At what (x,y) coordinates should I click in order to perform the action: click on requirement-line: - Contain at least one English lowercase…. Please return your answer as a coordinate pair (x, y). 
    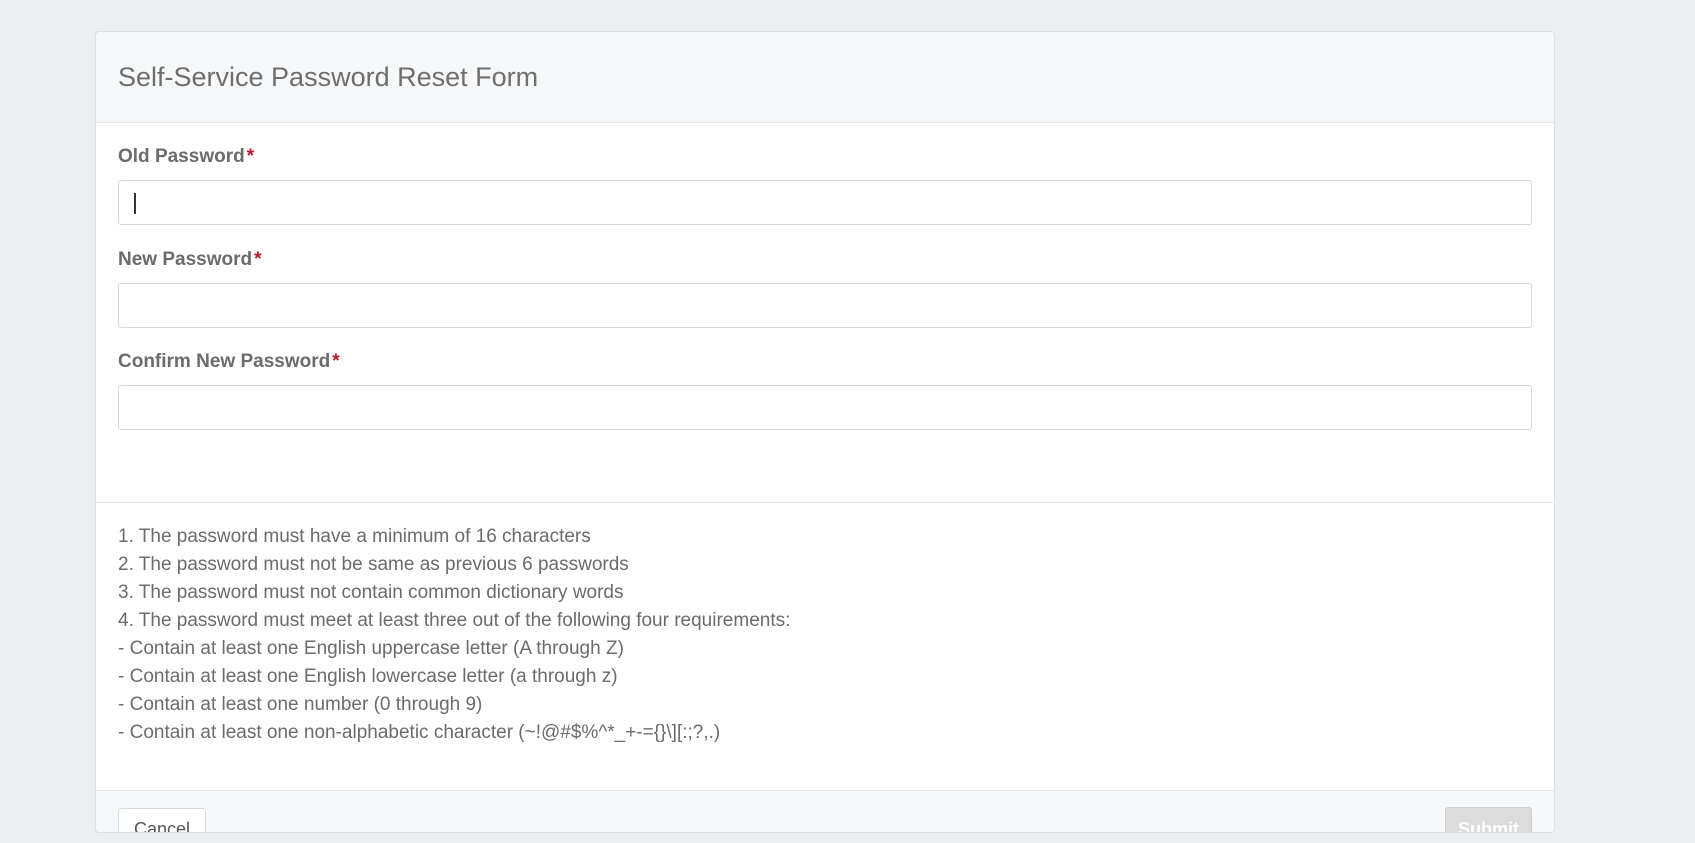
    Looking at the image, I should click on (368, 676).